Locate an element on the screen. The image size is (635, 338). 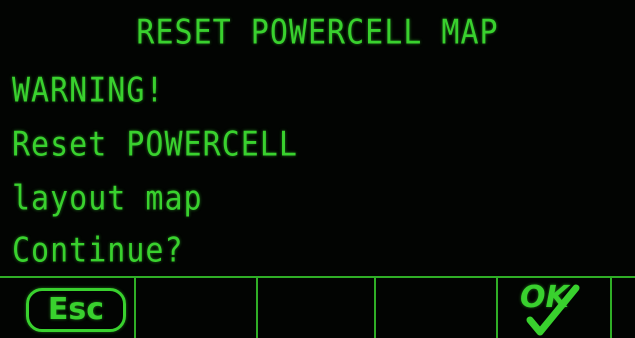
esc-softkey-icon: Esc is located at coordinates (76, 310).